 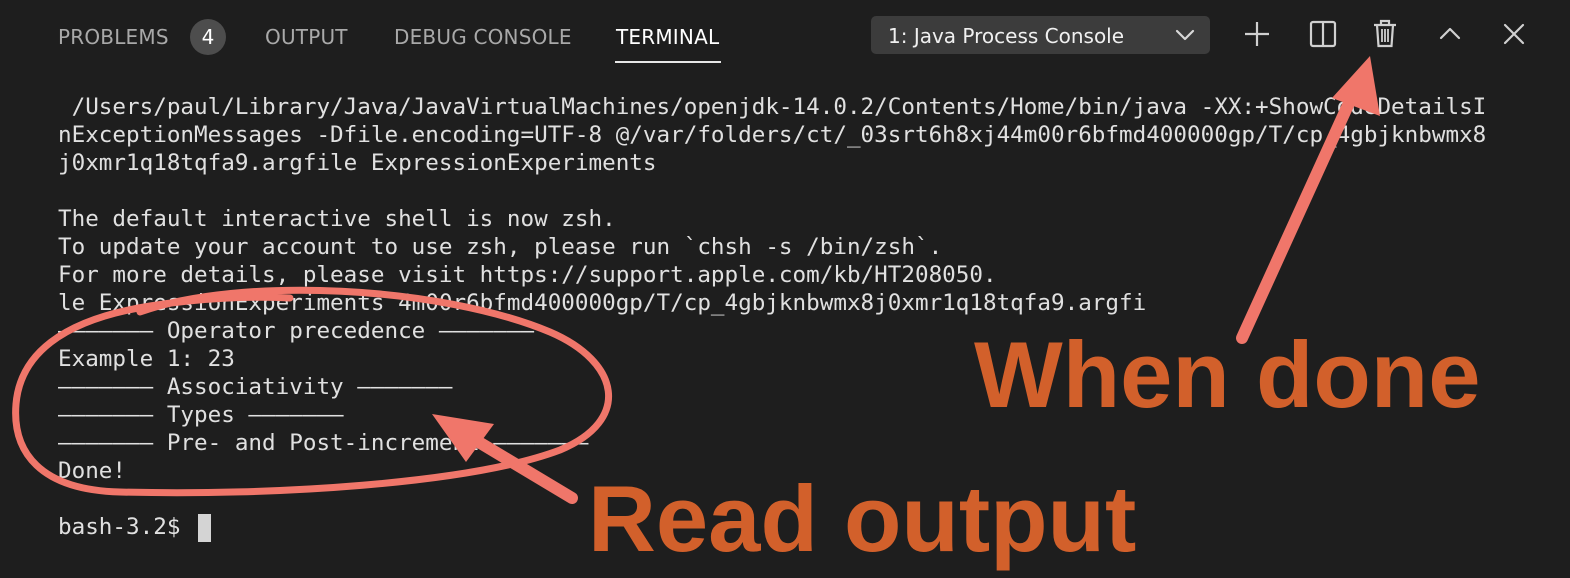 What do you see at coordinates (126, 527) in the screenshot?
I see `terminal-prompt: bash-3.2$` at bounding box center [126, 527].